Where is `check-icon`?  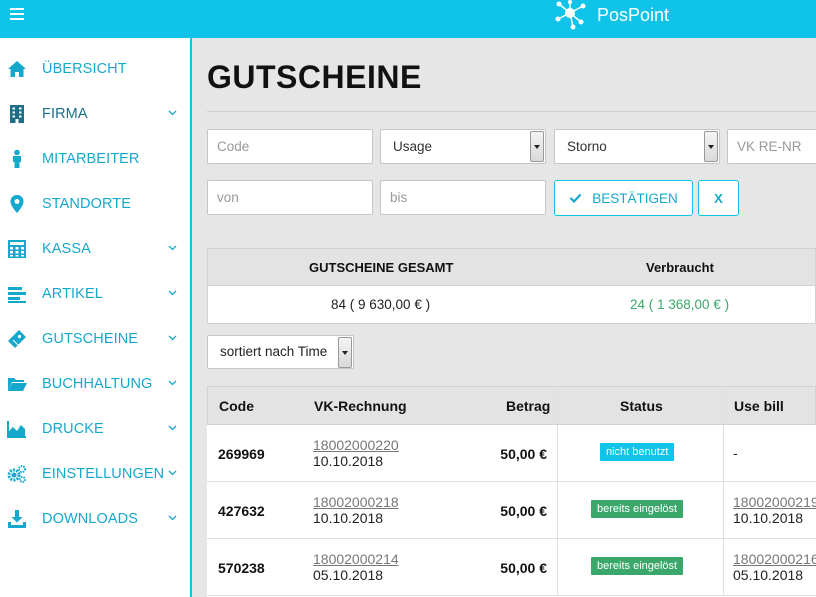 check-icon is located at coordinates (575, 198).